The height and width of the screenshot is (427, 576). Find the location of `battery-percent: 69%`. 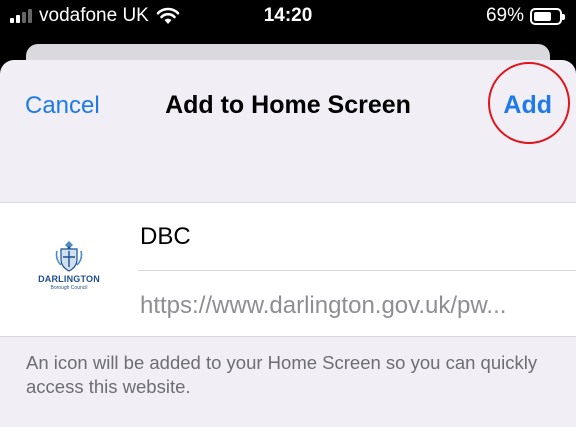

battery-percent: 69% is located at coordinates (504, 15).